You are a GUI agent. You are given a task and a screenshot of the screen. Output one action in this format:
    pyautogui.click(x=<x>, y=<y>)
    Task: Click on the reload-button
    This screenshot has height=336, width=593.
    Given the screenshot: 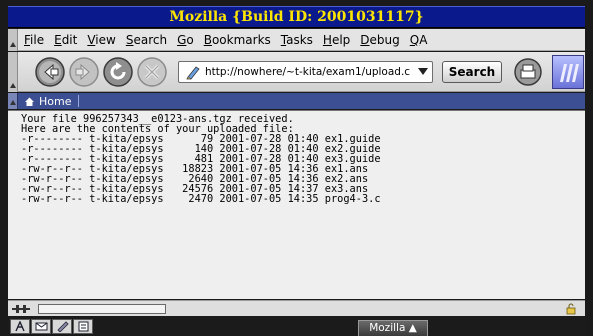 What is the action you would take?
    pyautogui.click(x=118, y=72)
    